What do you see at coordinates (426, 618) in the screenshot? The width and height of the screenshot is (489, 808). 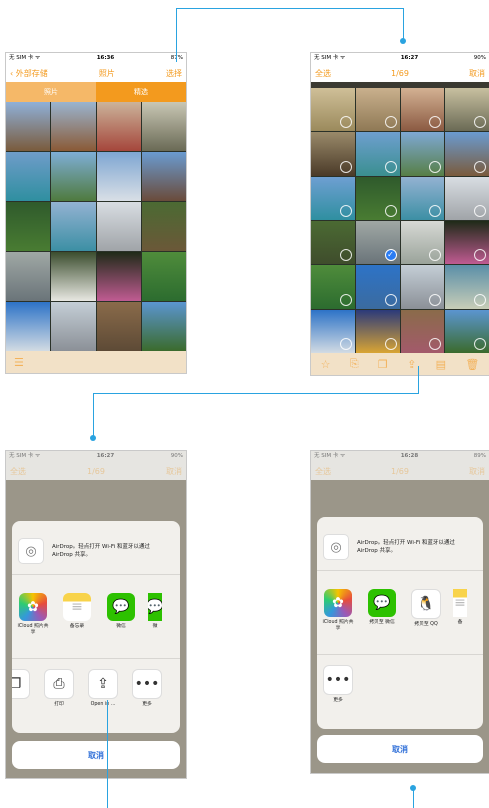 I see `share-app-qq: 🐧 拷贝至 QQ` at bounding box center [426, 618].